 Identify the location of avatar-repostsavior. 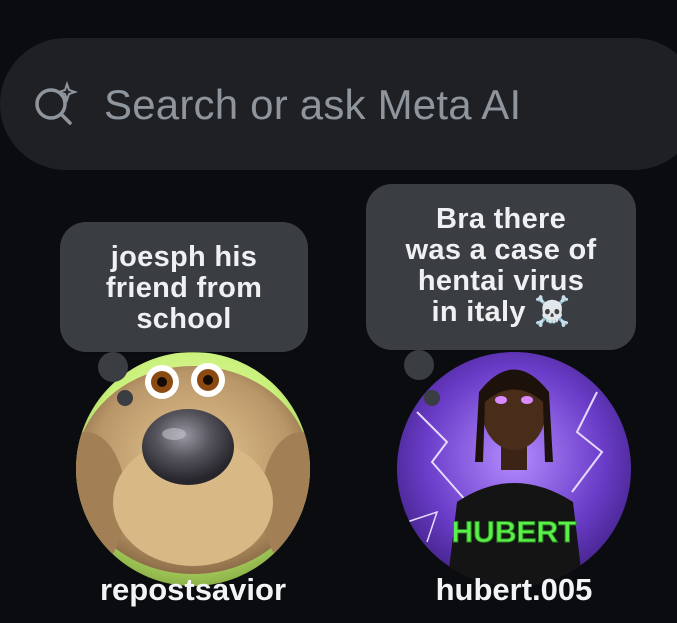
(193, 469).